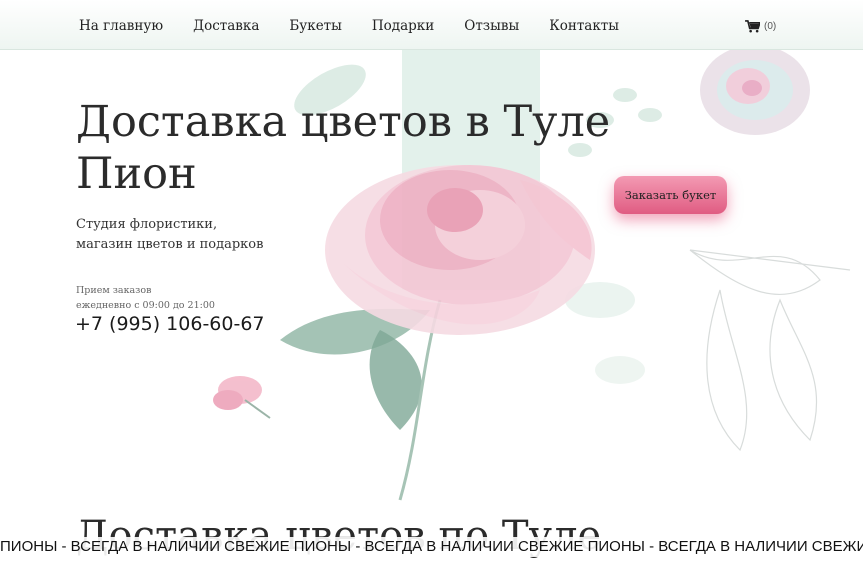 This screenshot has width=863, height=563. Describe the element at coordinates (752, 26) in the screenshot. I see `shopping-cart-icon` at that location.